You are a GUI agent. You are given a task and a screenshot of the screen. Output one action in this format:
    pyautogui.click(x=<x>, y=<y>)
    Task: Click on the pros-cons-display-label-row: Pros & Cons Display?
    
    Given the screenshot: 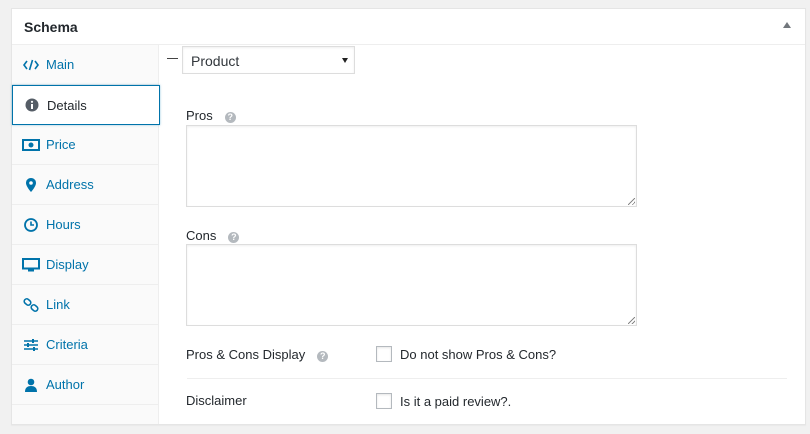 What is the action you would take?
    pyautogui.click(x=257, y=354)
    